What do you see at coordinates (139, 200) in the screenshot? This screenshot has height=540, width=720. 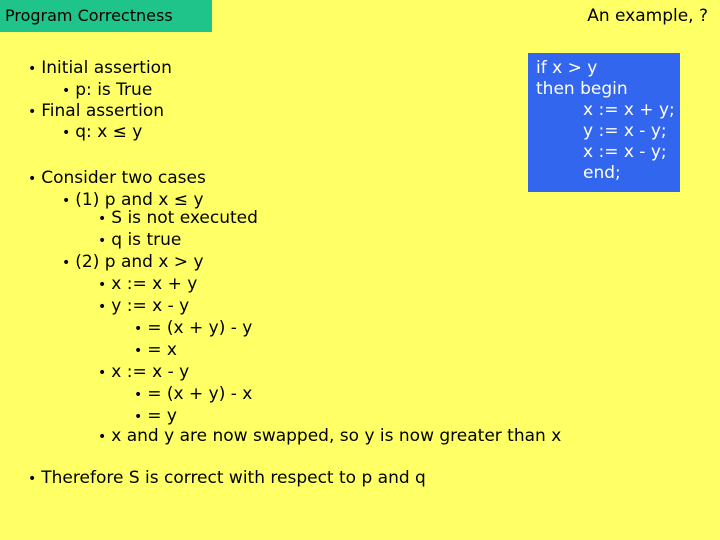 I see `bullet-text: (1) p and x ≤ y` at bounding box center [139, 200].